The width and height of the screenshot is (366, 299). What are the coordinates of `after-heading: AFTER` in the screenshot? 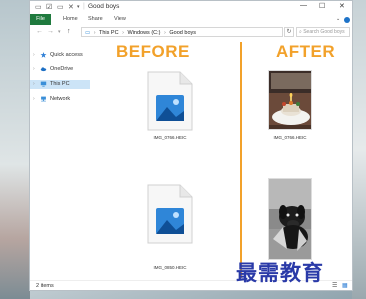 It's located at (306, 51).